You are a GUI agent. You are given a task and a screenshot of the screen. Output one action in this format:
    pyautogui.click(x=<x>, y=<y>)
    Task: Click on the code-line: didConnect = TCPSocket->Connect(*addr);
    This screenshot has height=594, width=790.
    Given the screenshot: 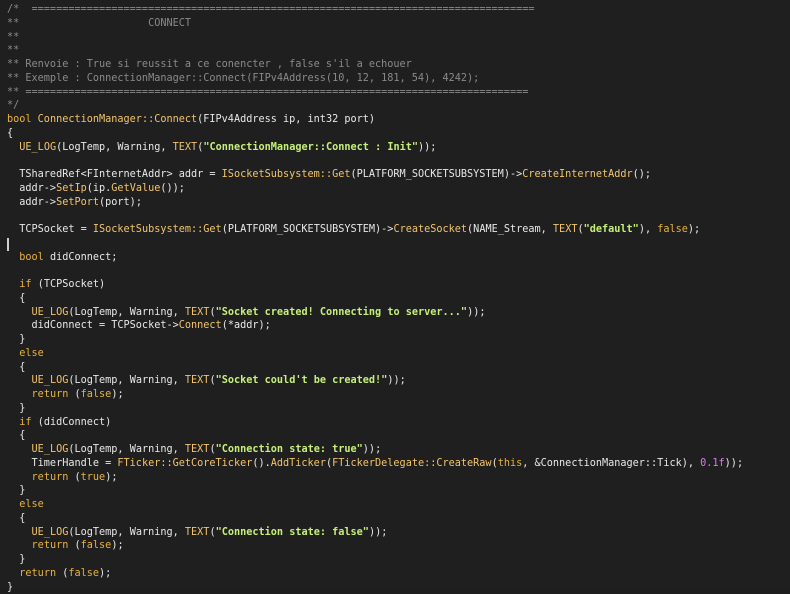 What is the action you would take?
    pyautogui.click(x=375, y=326)
    